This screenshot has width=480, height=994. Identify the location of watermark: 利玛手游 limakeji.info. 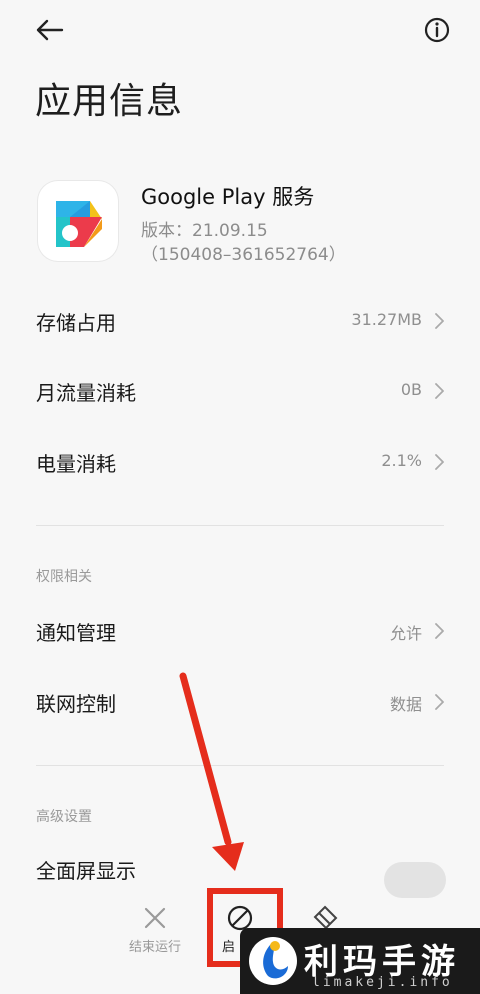
(360, 961).